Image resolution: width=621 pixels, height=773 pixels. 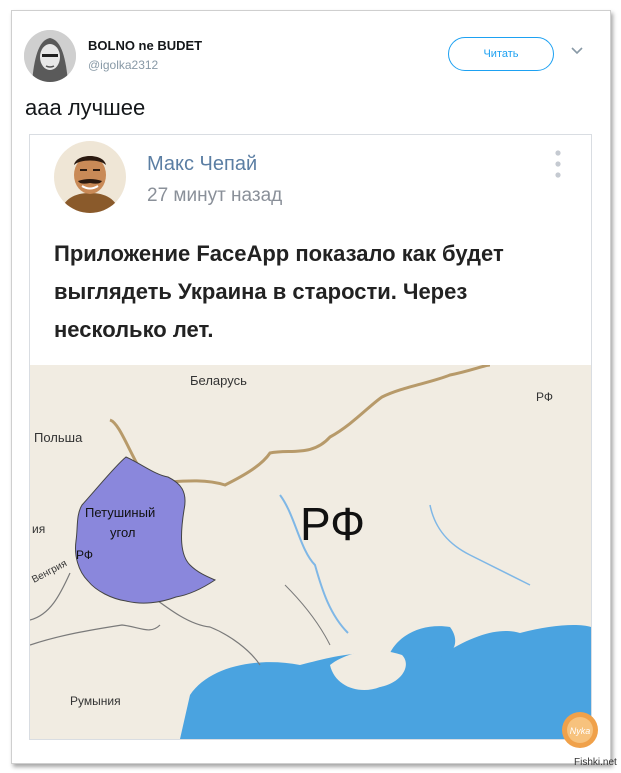 I want to click on label-region-line1: Петушиный, so click(x=120, y=512).